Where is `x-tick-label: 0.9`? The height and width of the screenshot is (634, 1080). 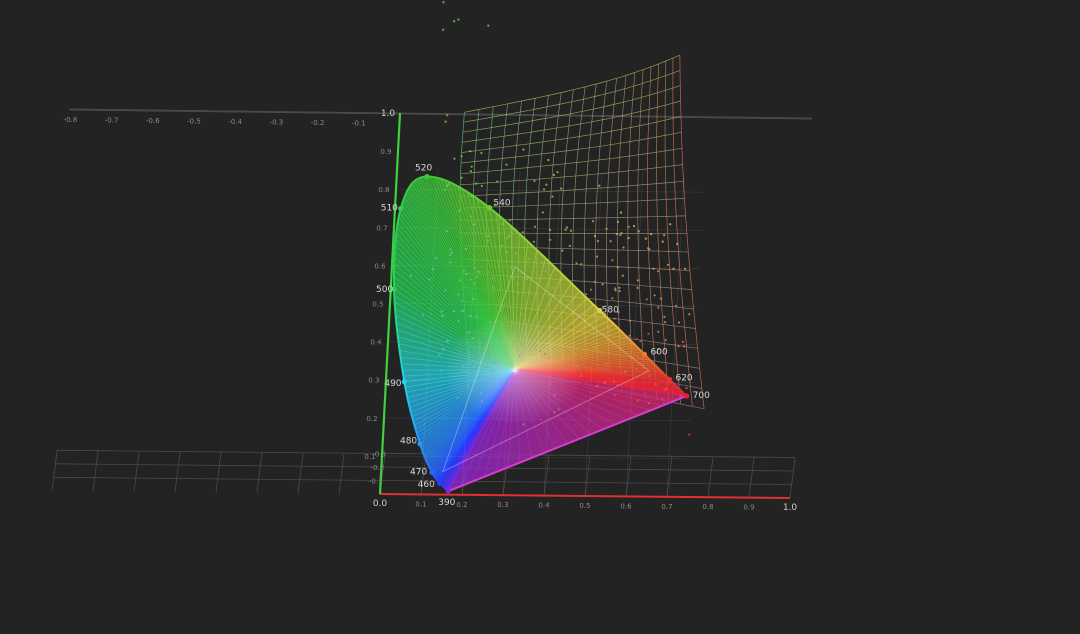
x-tick-label: 0.9 is located at coordinates (748, 508).